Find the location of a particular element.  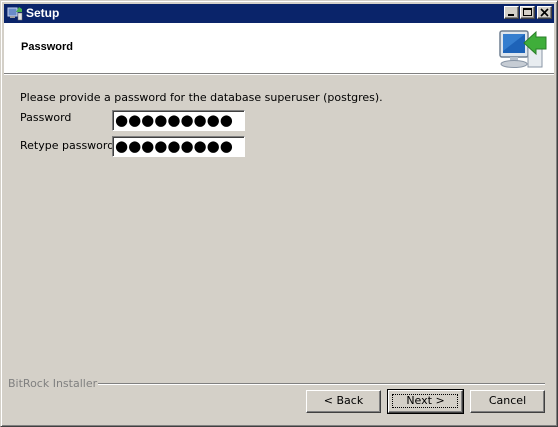

password-input: ●●●●●●●●● is located at coordinates (178, 120).